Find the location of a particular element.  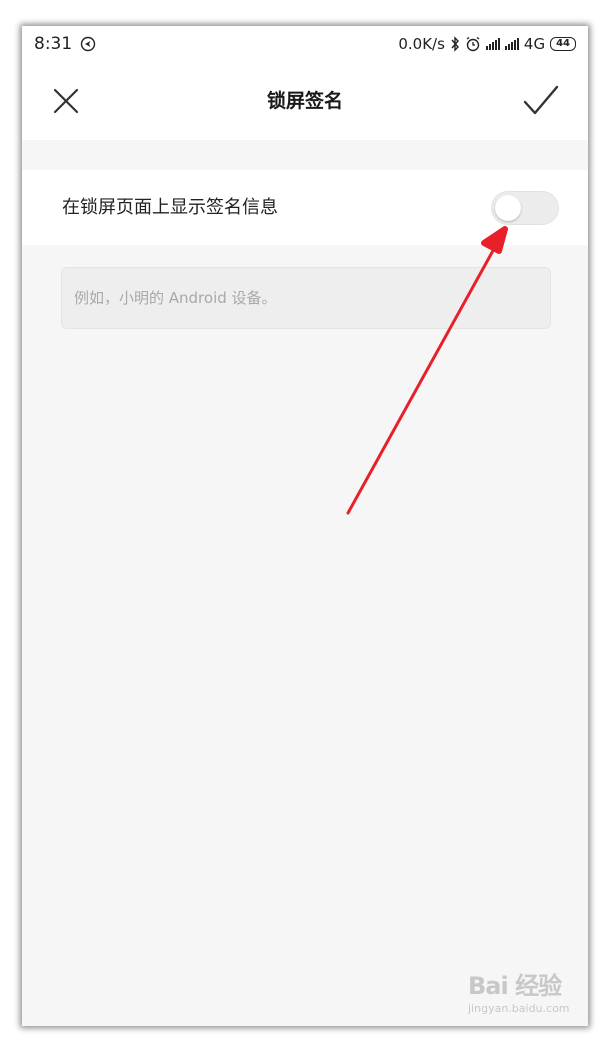

network-type: 4G is located at coordinates (534, 44).